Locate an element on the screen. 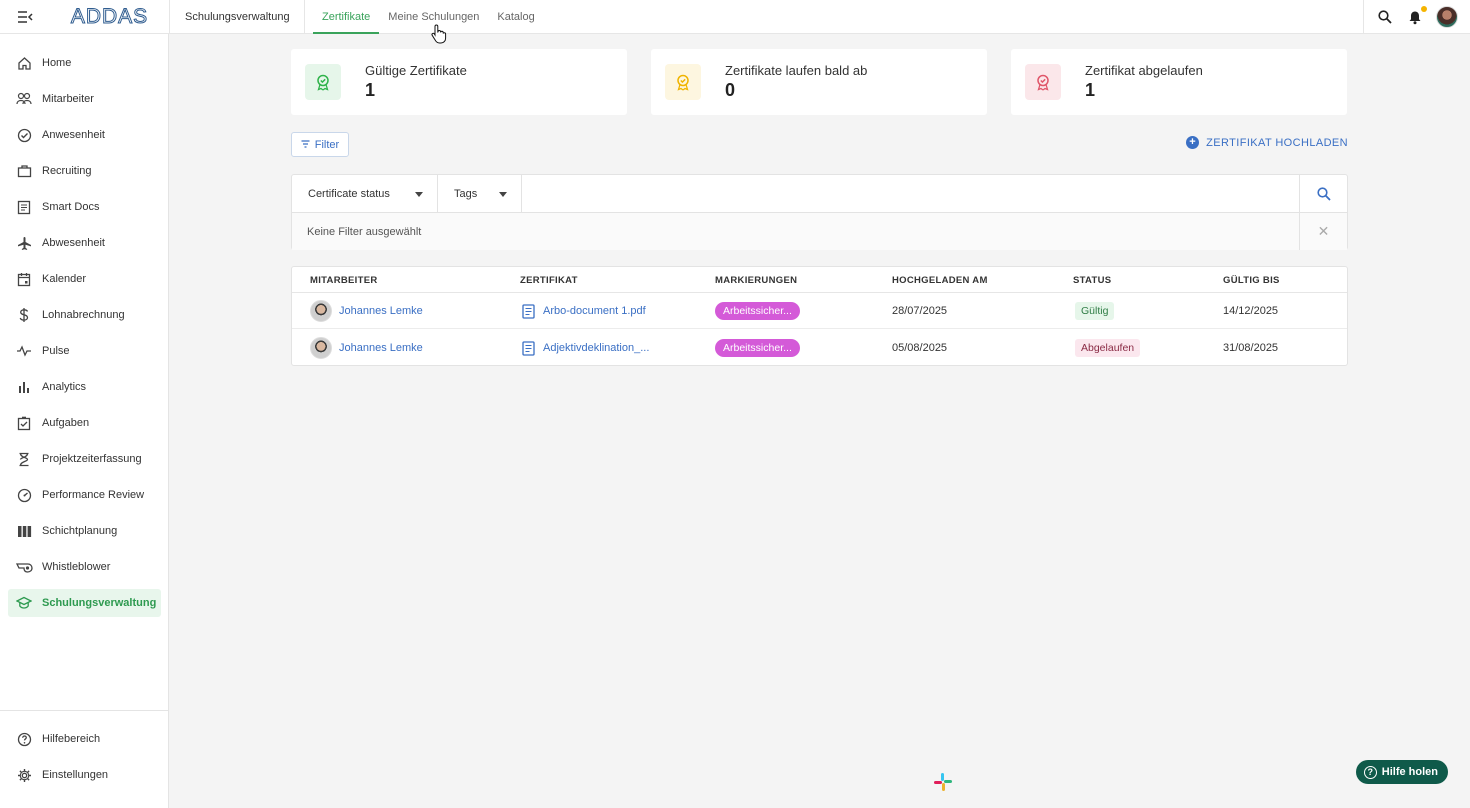  dropdown-label: Tags is located at coordinates (466, 194).